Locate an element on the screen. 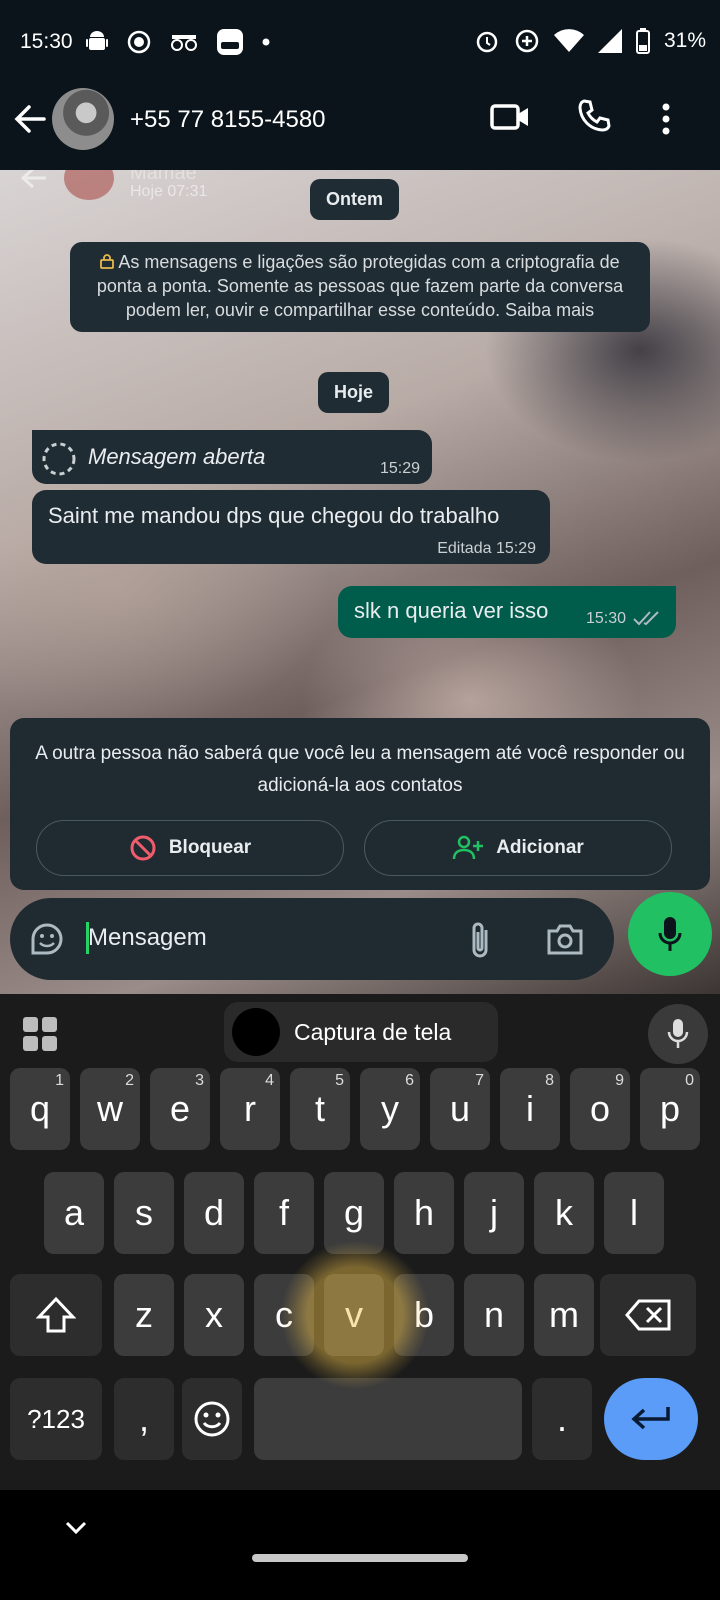 Image resolution: width=720 pixels, height=1600 pixels. symbols-key: ?123 is located at coordinates (56, 1419).